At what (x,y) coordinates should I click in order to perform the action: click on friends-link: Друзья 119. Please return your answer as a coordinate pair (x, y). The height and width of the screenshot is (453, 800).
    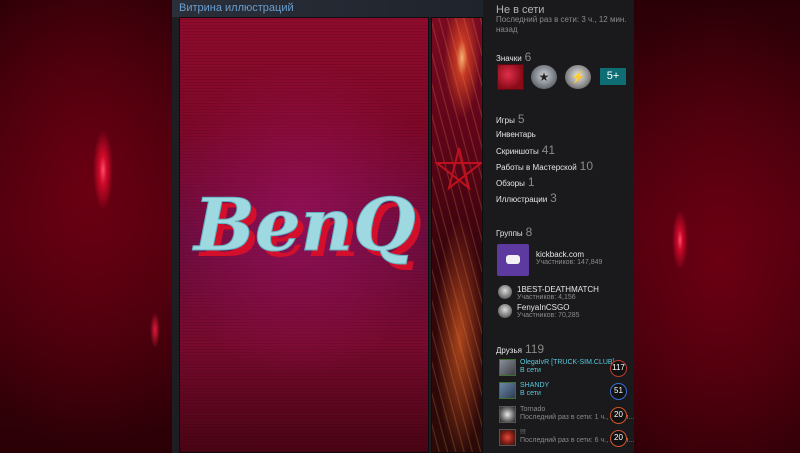
    Looking at the image, I should click on (520, 349).